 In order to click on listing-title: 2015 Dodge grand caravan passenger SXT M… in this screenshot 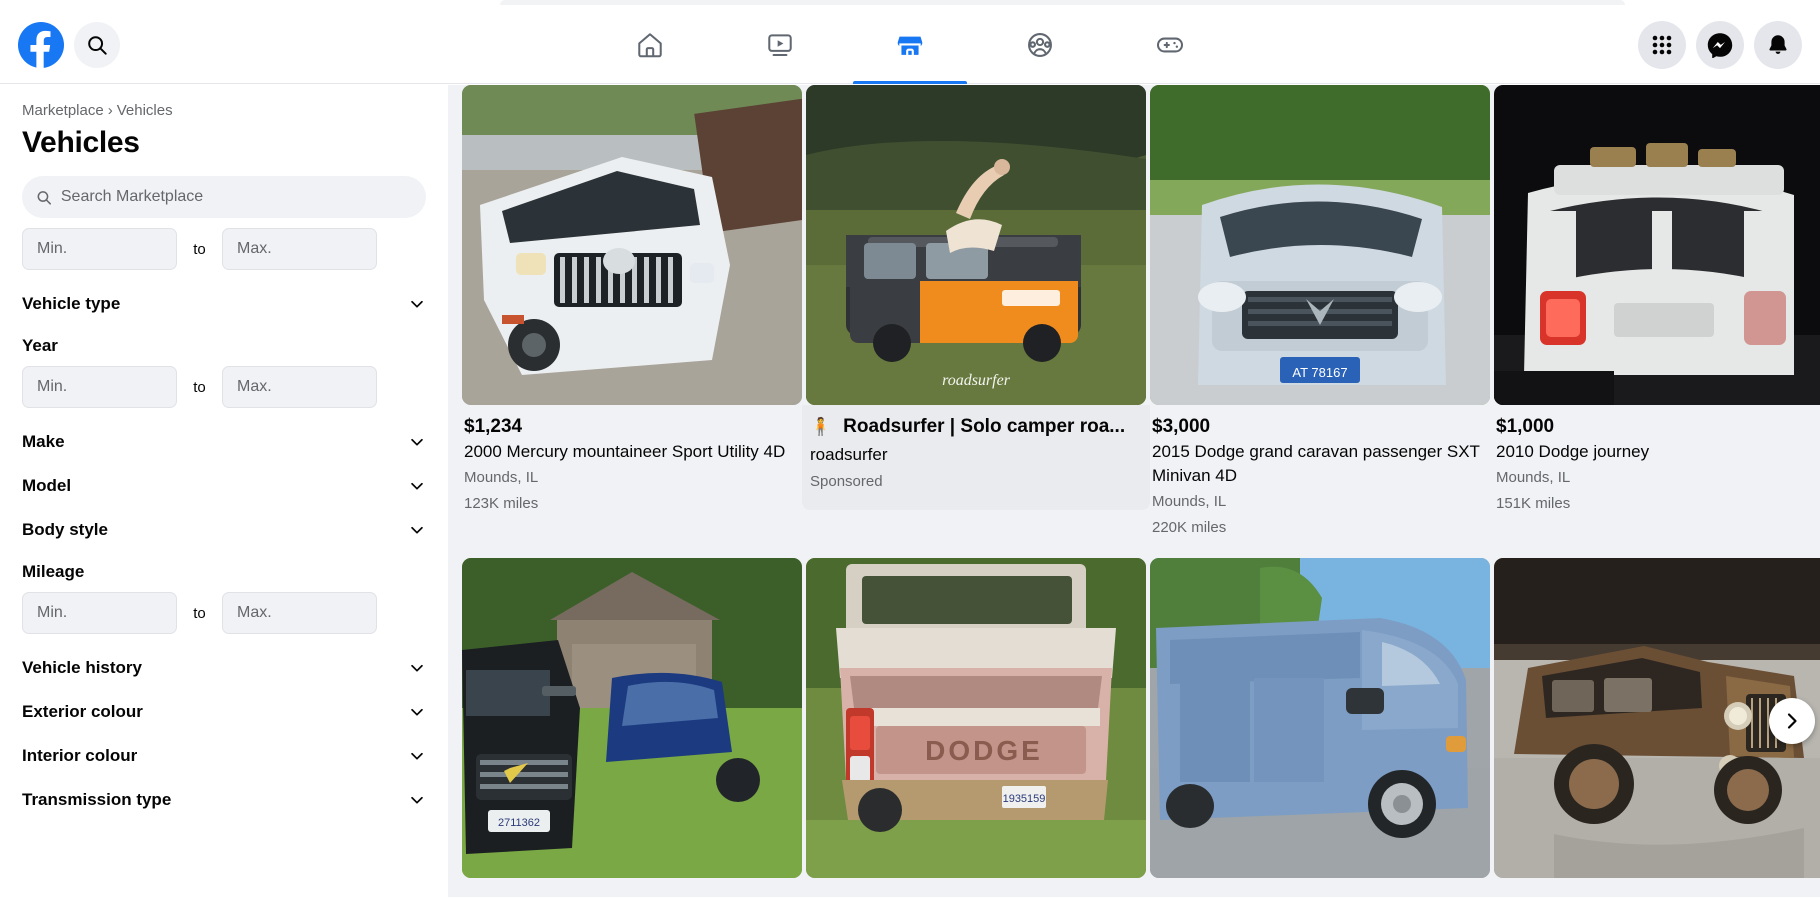, I will do `click(1316, 463)`.